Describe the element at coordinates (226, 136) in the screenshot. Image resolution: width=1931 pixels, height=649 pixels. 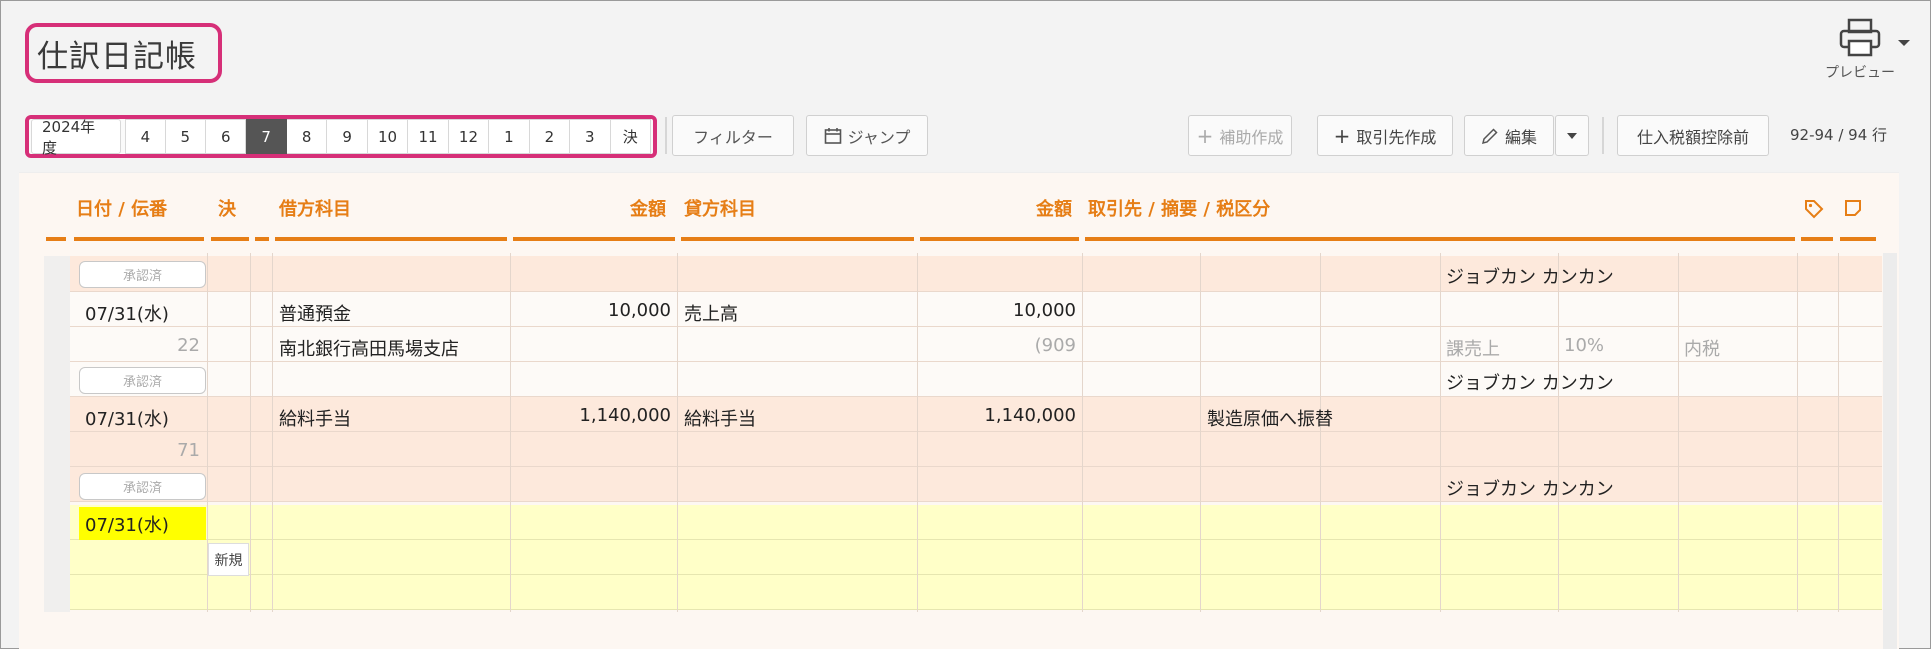
I see `month-button-6: 6` at that location.